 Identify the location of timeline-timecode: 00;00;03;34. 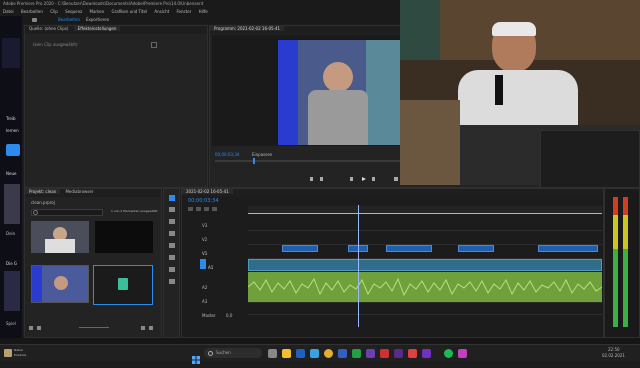
(203, 201).